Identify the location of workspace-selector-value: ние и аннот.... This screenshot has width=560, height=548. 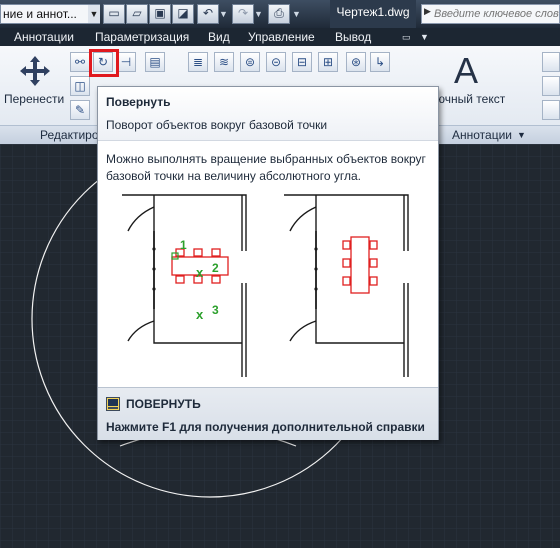
(40, 14).